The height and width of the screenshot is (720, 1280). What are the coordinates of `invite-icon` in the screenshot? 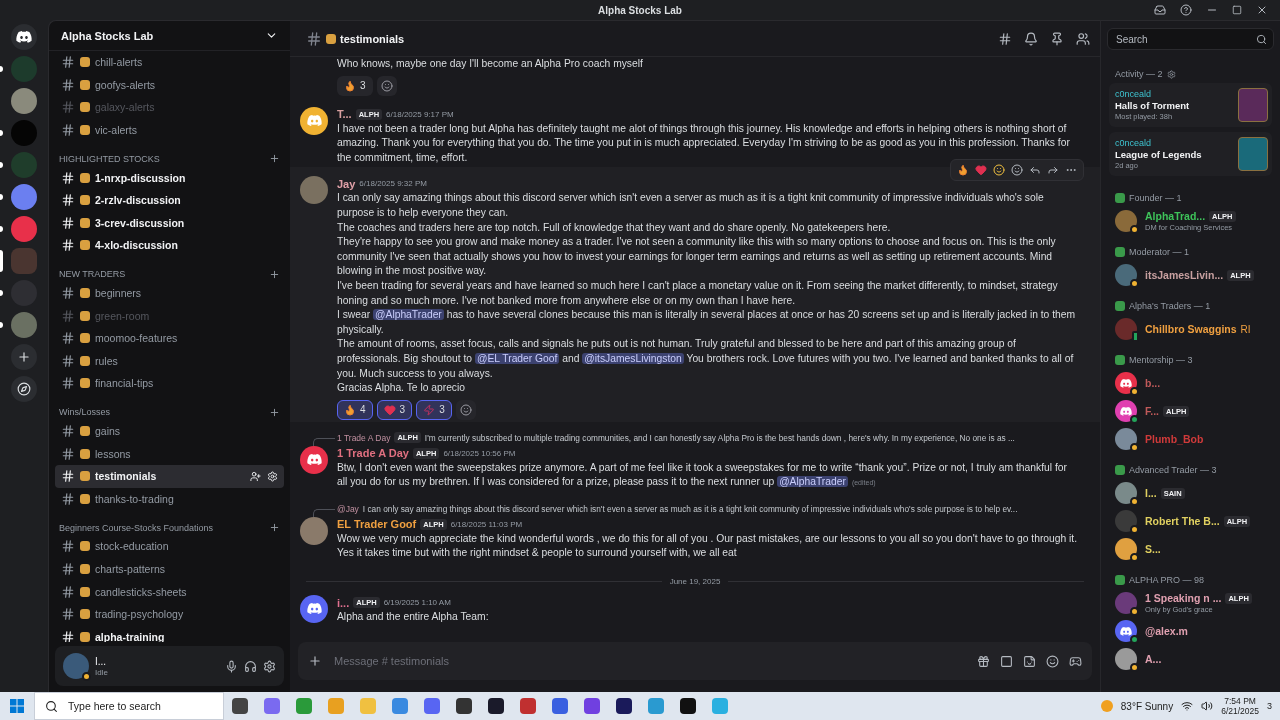 It's located at (255, 476).